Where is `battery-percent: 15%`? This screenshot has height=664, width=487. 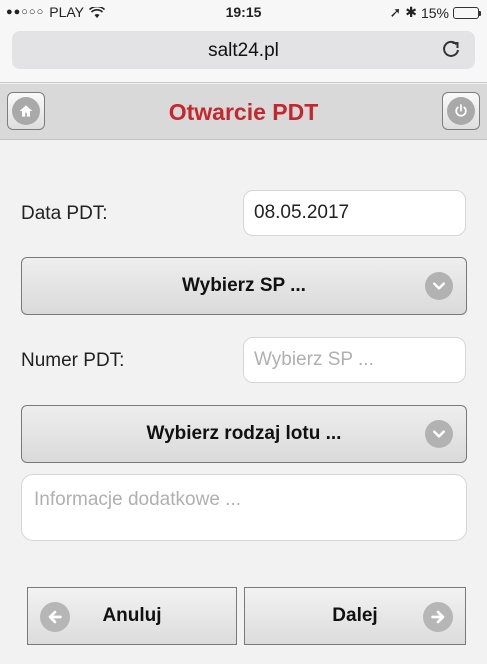 battery-percent: 15% is located at coordinates (434, 12).